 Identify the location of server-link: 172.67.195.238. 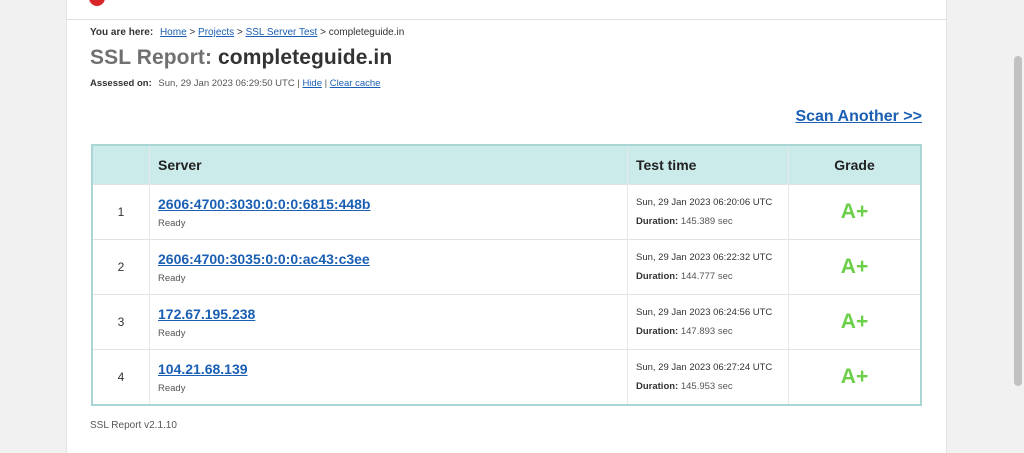
(206, 314).